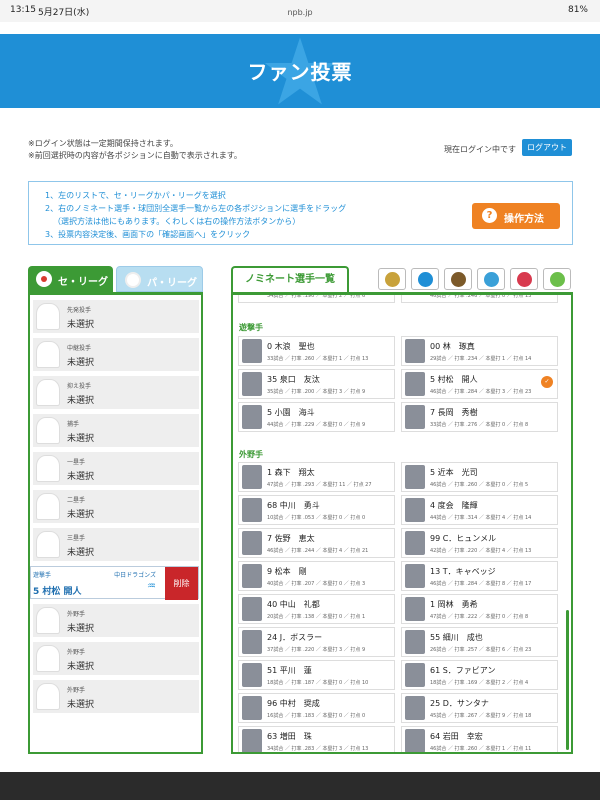 This screenshot has width=600, height=800. I want to click on player-card: 40 中山 礼都 20試合 ／ 打率 .138 ／ 本塁打 0 ／ 打点 1, so click(316, 609).